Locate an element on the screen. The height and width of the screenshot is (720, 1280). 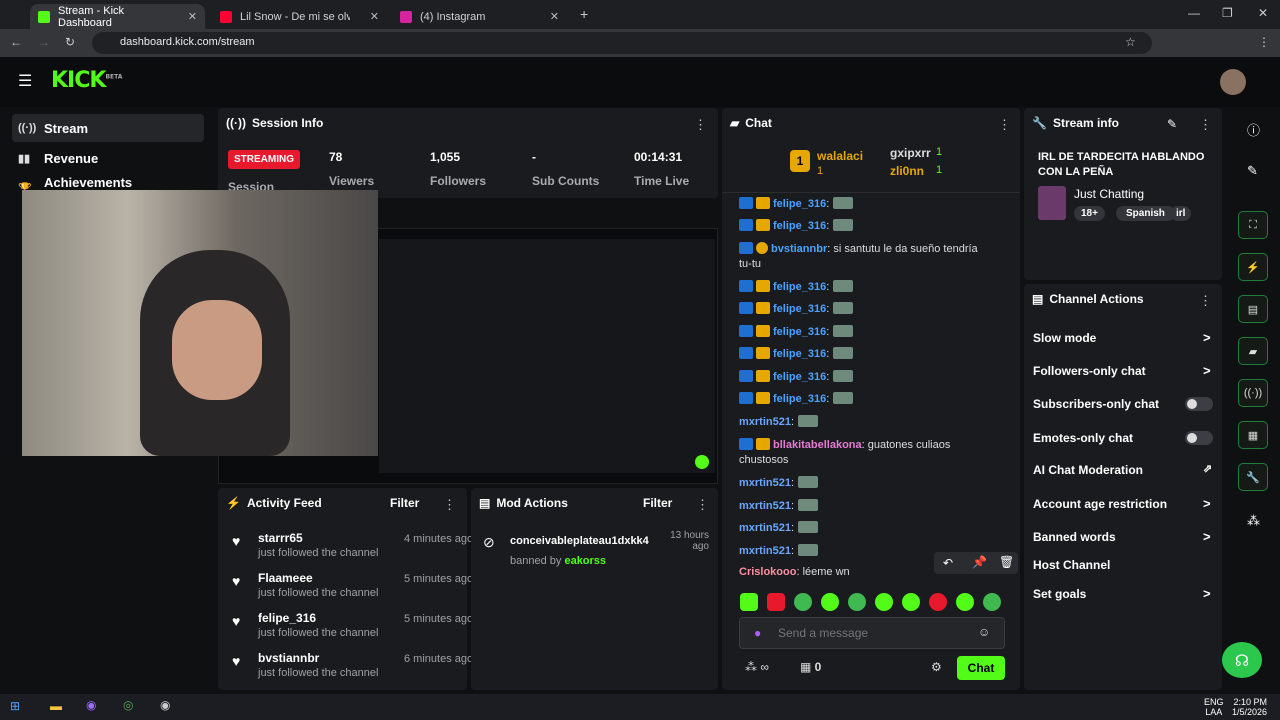
url-input: dashboard.kick.com/stream is located at coordinates (622, 43).